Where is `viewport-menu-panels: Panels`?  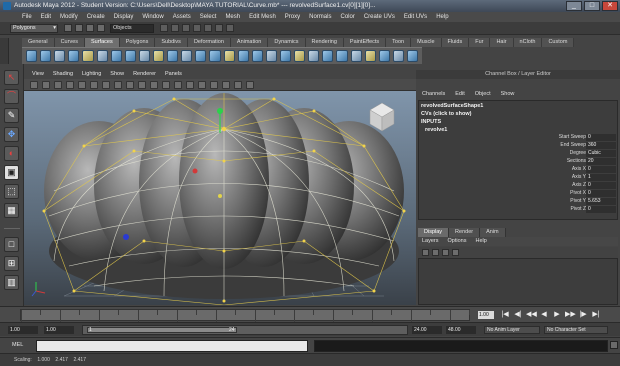 viewport-menu-panels: Panels is located at coordinates (173, 74).